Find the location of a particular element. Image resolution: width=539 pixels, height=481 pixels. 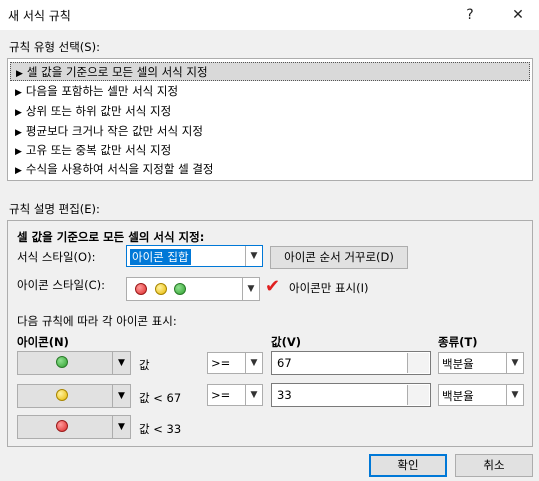

rule-type-item: ▶ 셀 값을 기준으로 모든 셀의 서식 지정 is located at coordinates (270, 71).